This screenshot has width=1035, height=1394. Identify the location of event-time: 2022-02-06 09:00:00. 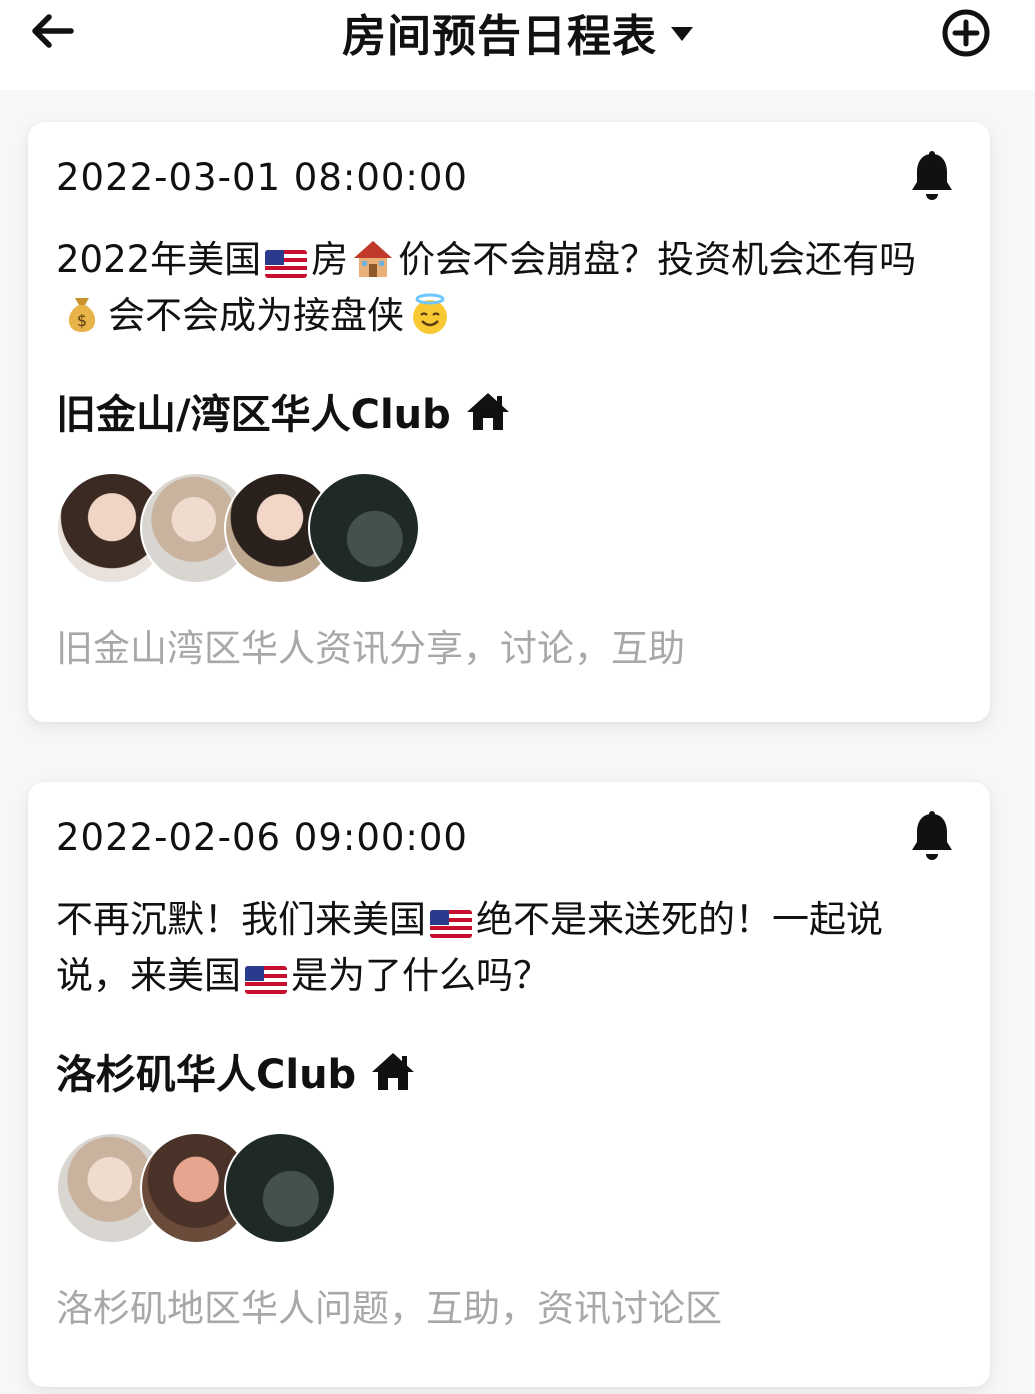
(262, 837).